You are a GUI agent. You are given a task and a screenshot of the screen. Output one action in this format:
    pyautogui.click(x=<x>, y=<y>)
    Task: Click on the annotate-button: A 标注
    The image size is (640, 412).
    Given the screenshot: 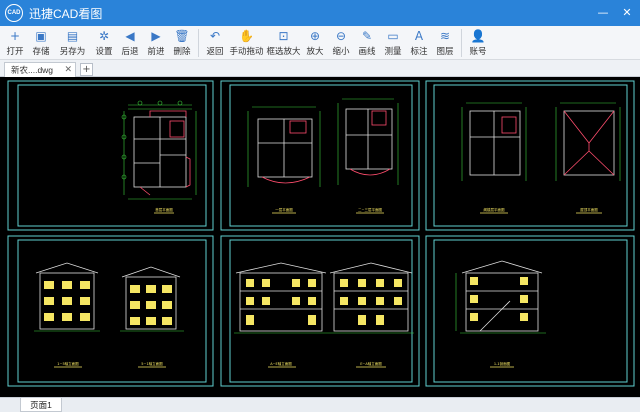 What is the action you would take?
    pyautogui.click(x=419, y=41)
    